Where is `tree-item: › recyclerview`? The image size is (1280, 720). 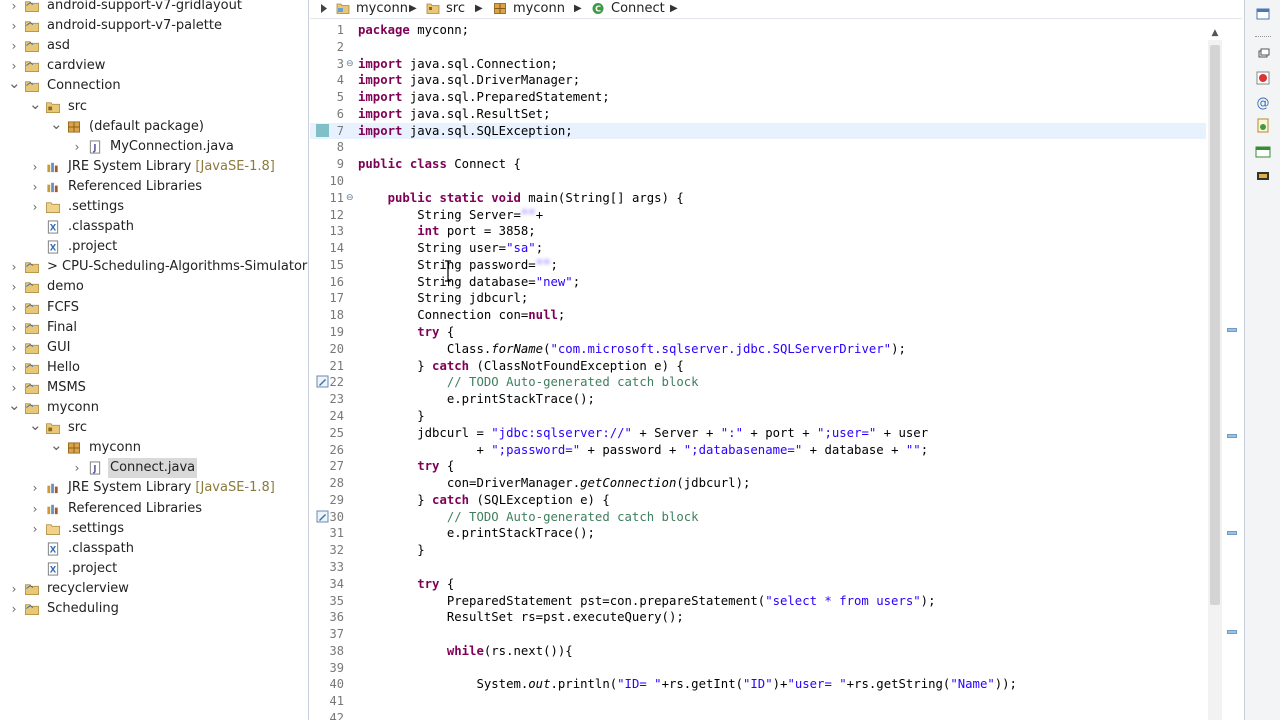
tree-item: › recyclerview is located at coordinates (154, 589).